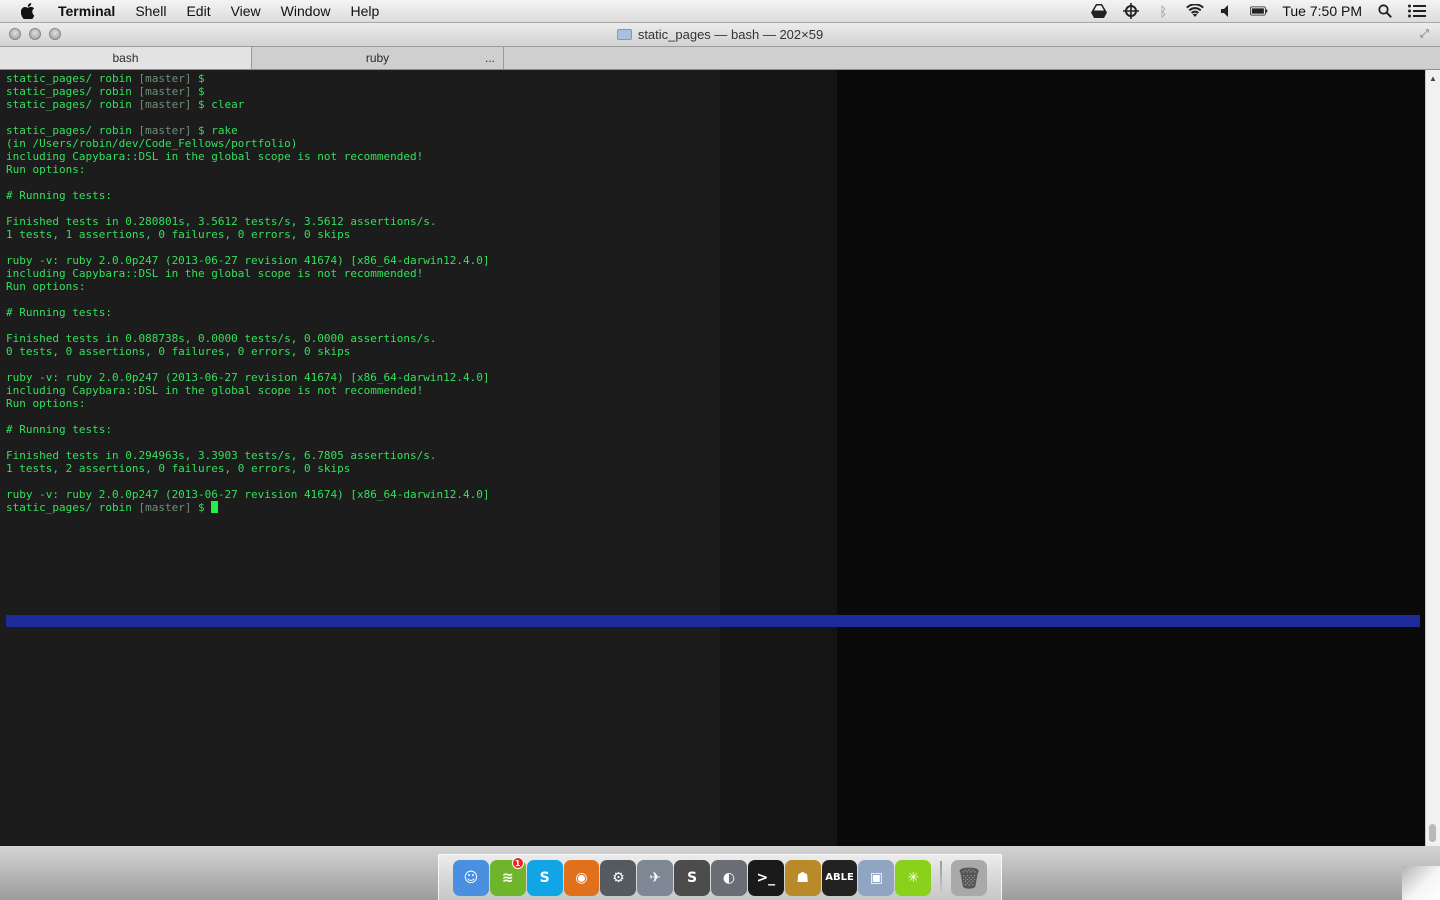  What do you see at coordinates (1227, 11) in the screenshot?
I see `volume-icon` at bounding box center [1227, 11].